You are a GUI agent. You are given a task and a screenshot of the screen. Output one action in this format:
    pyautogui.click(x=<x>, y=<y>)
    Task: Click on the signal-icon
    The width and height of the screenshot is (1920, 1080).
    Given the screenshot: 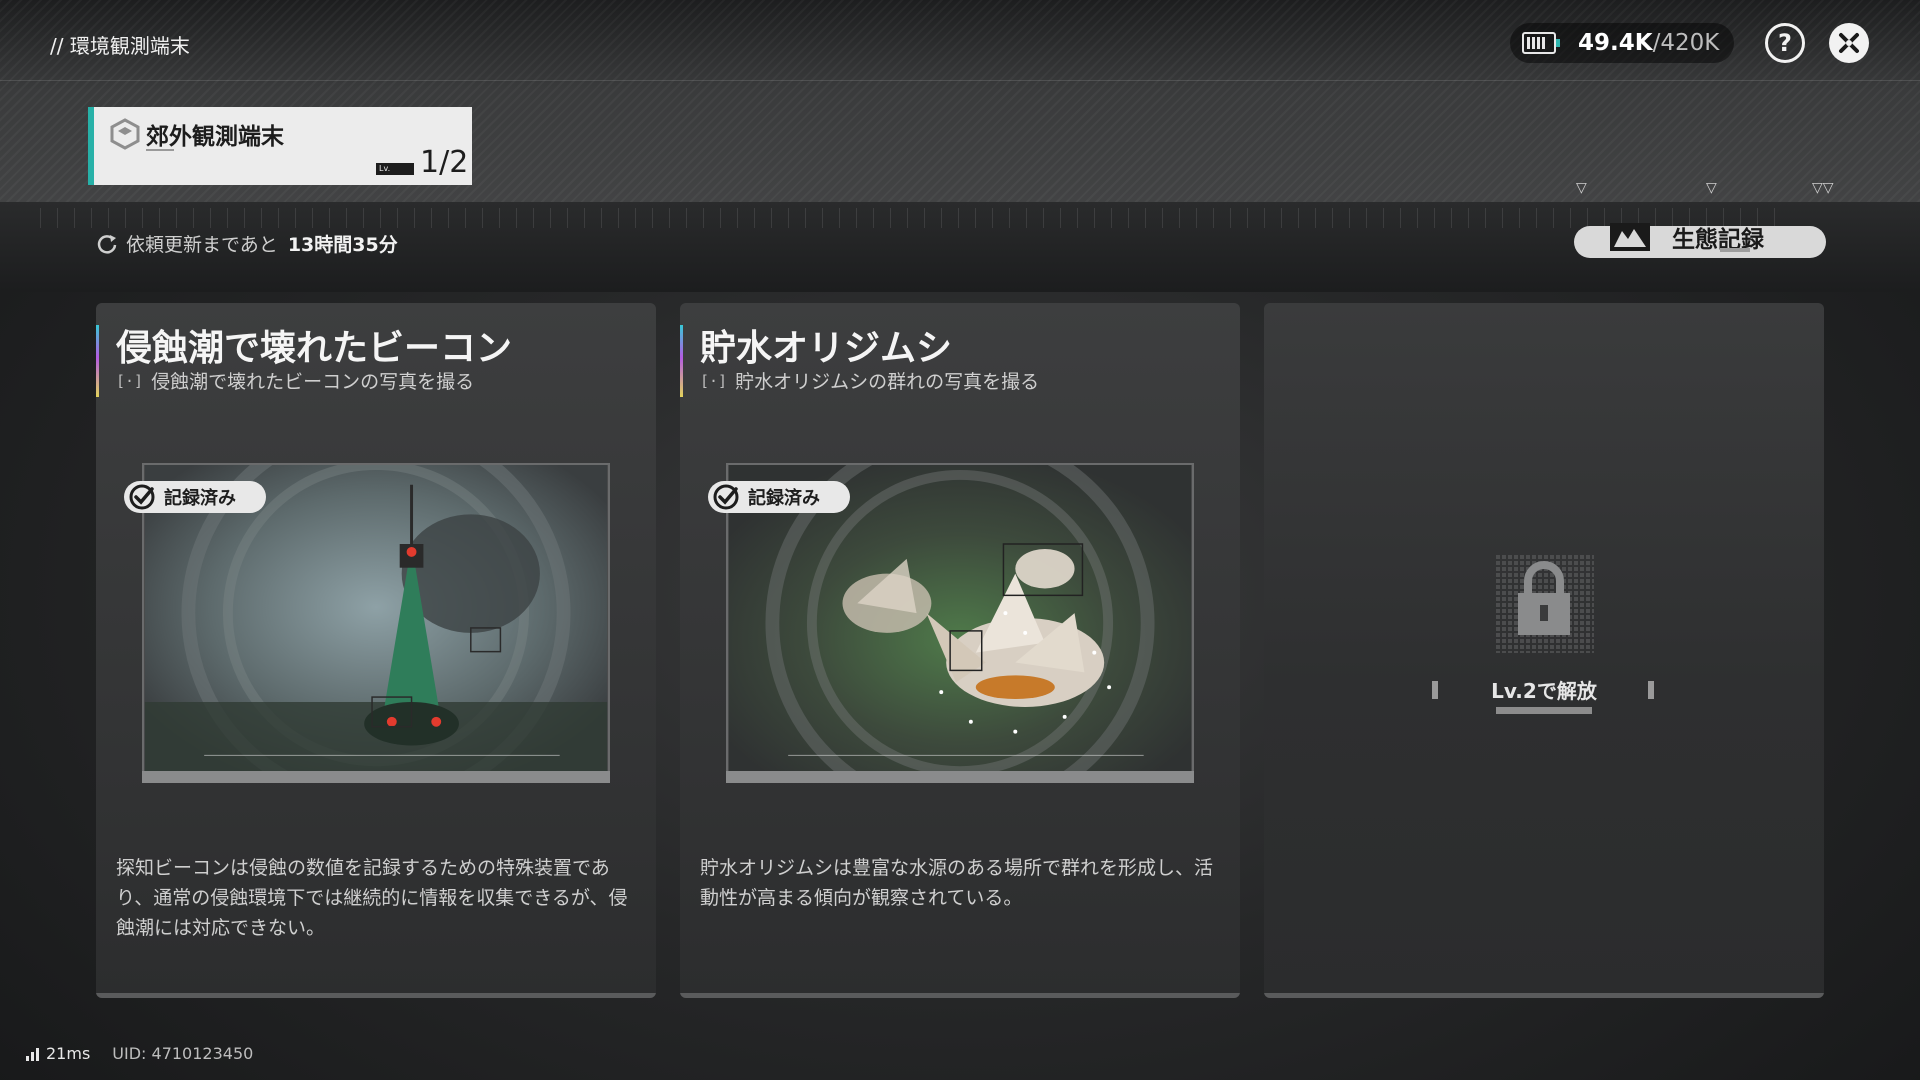 What is the action you would take?
    pyautogui.click(x=32, y=1054)
    